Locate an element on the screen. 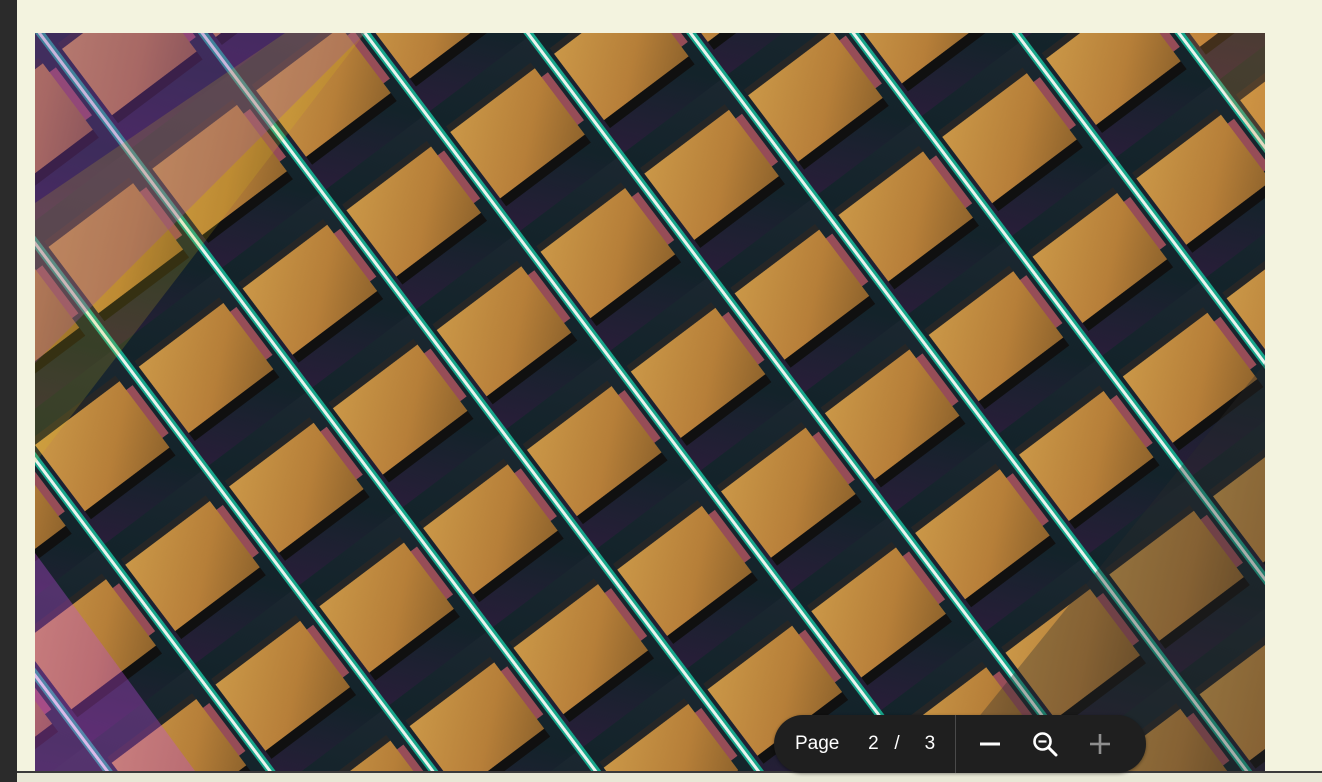 The width and height of the screenshot is (1322, 782). zoom-out-button is located at coordinates (990, 744).